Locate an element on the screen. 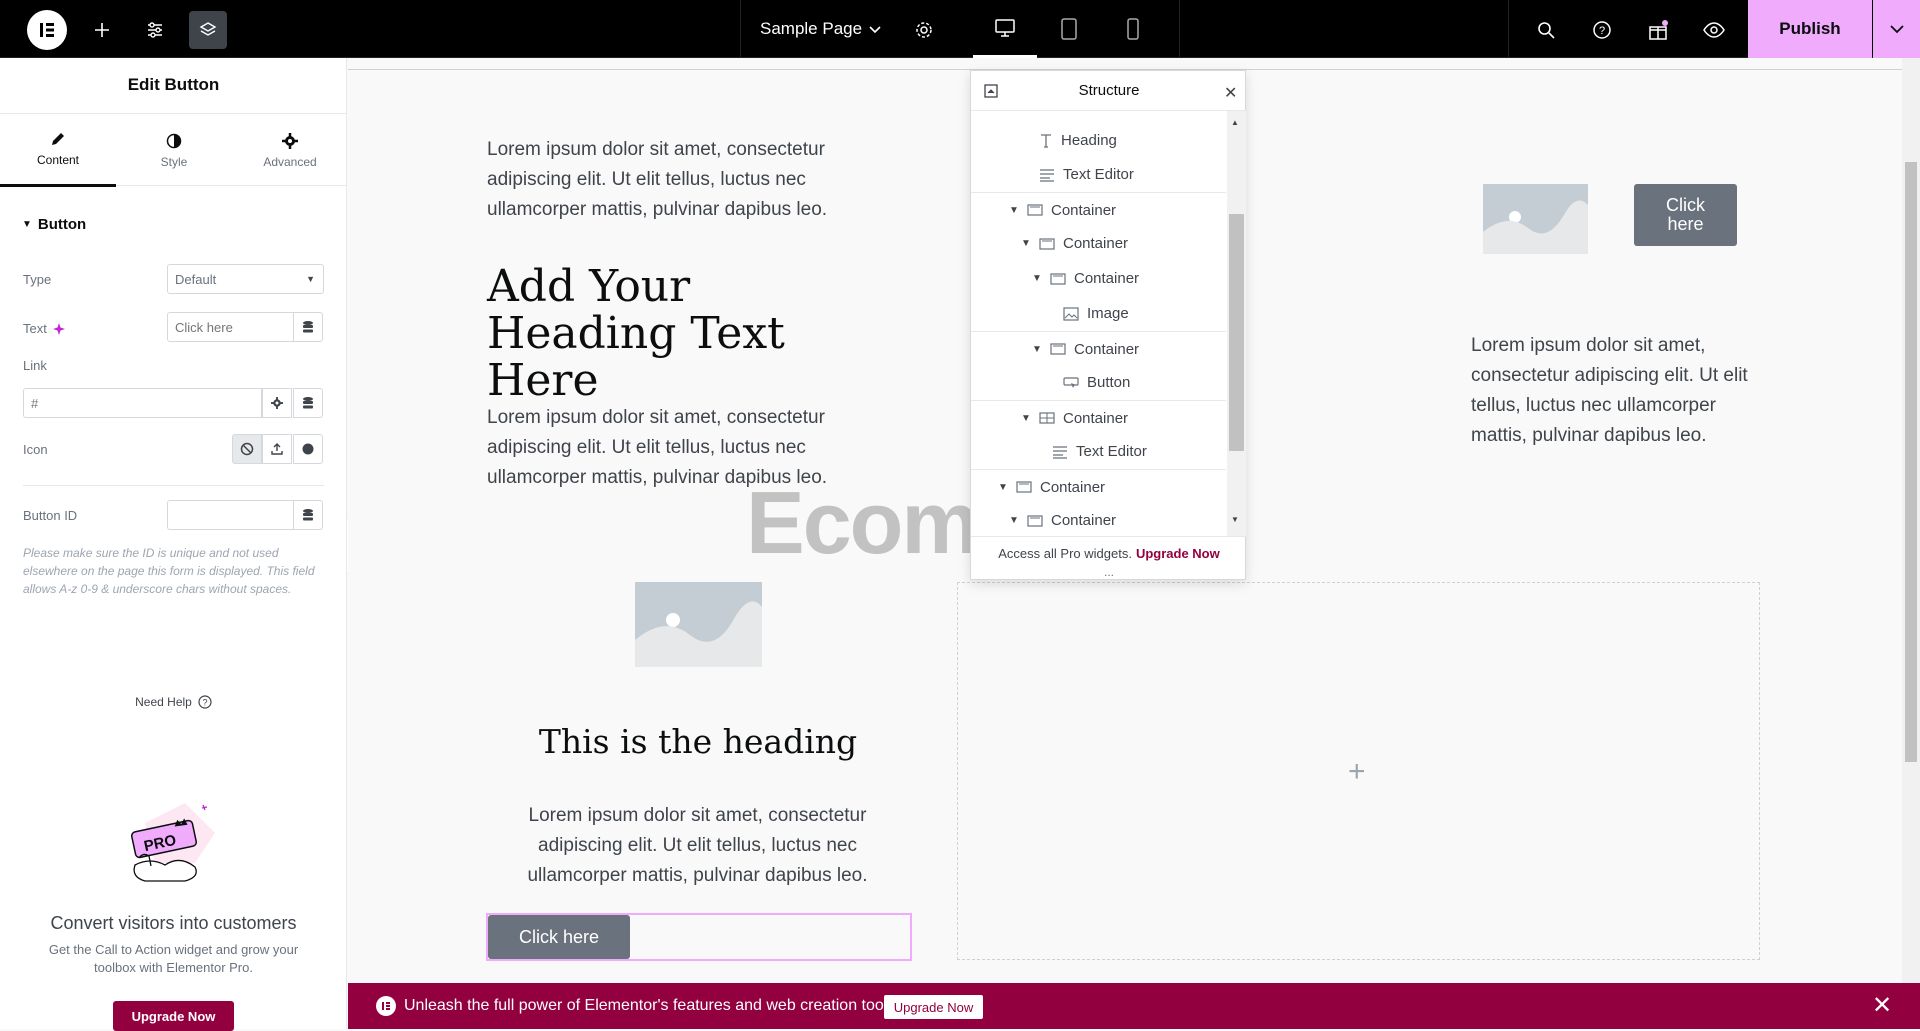 The width and height of the screenshot is (1920, 1031). desktop-view-icon is located at coordinates (1005, 29).